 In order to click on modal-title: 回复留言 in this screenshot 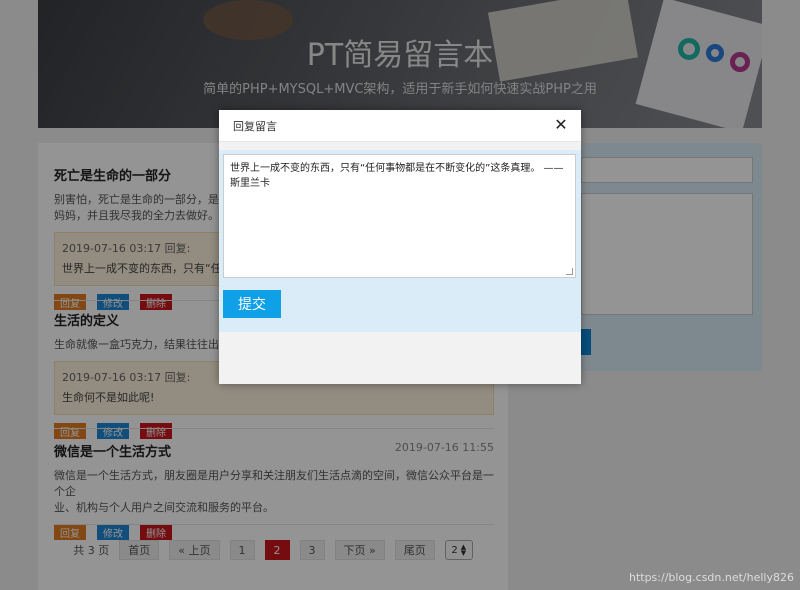, I will do `click(255, 126)`.